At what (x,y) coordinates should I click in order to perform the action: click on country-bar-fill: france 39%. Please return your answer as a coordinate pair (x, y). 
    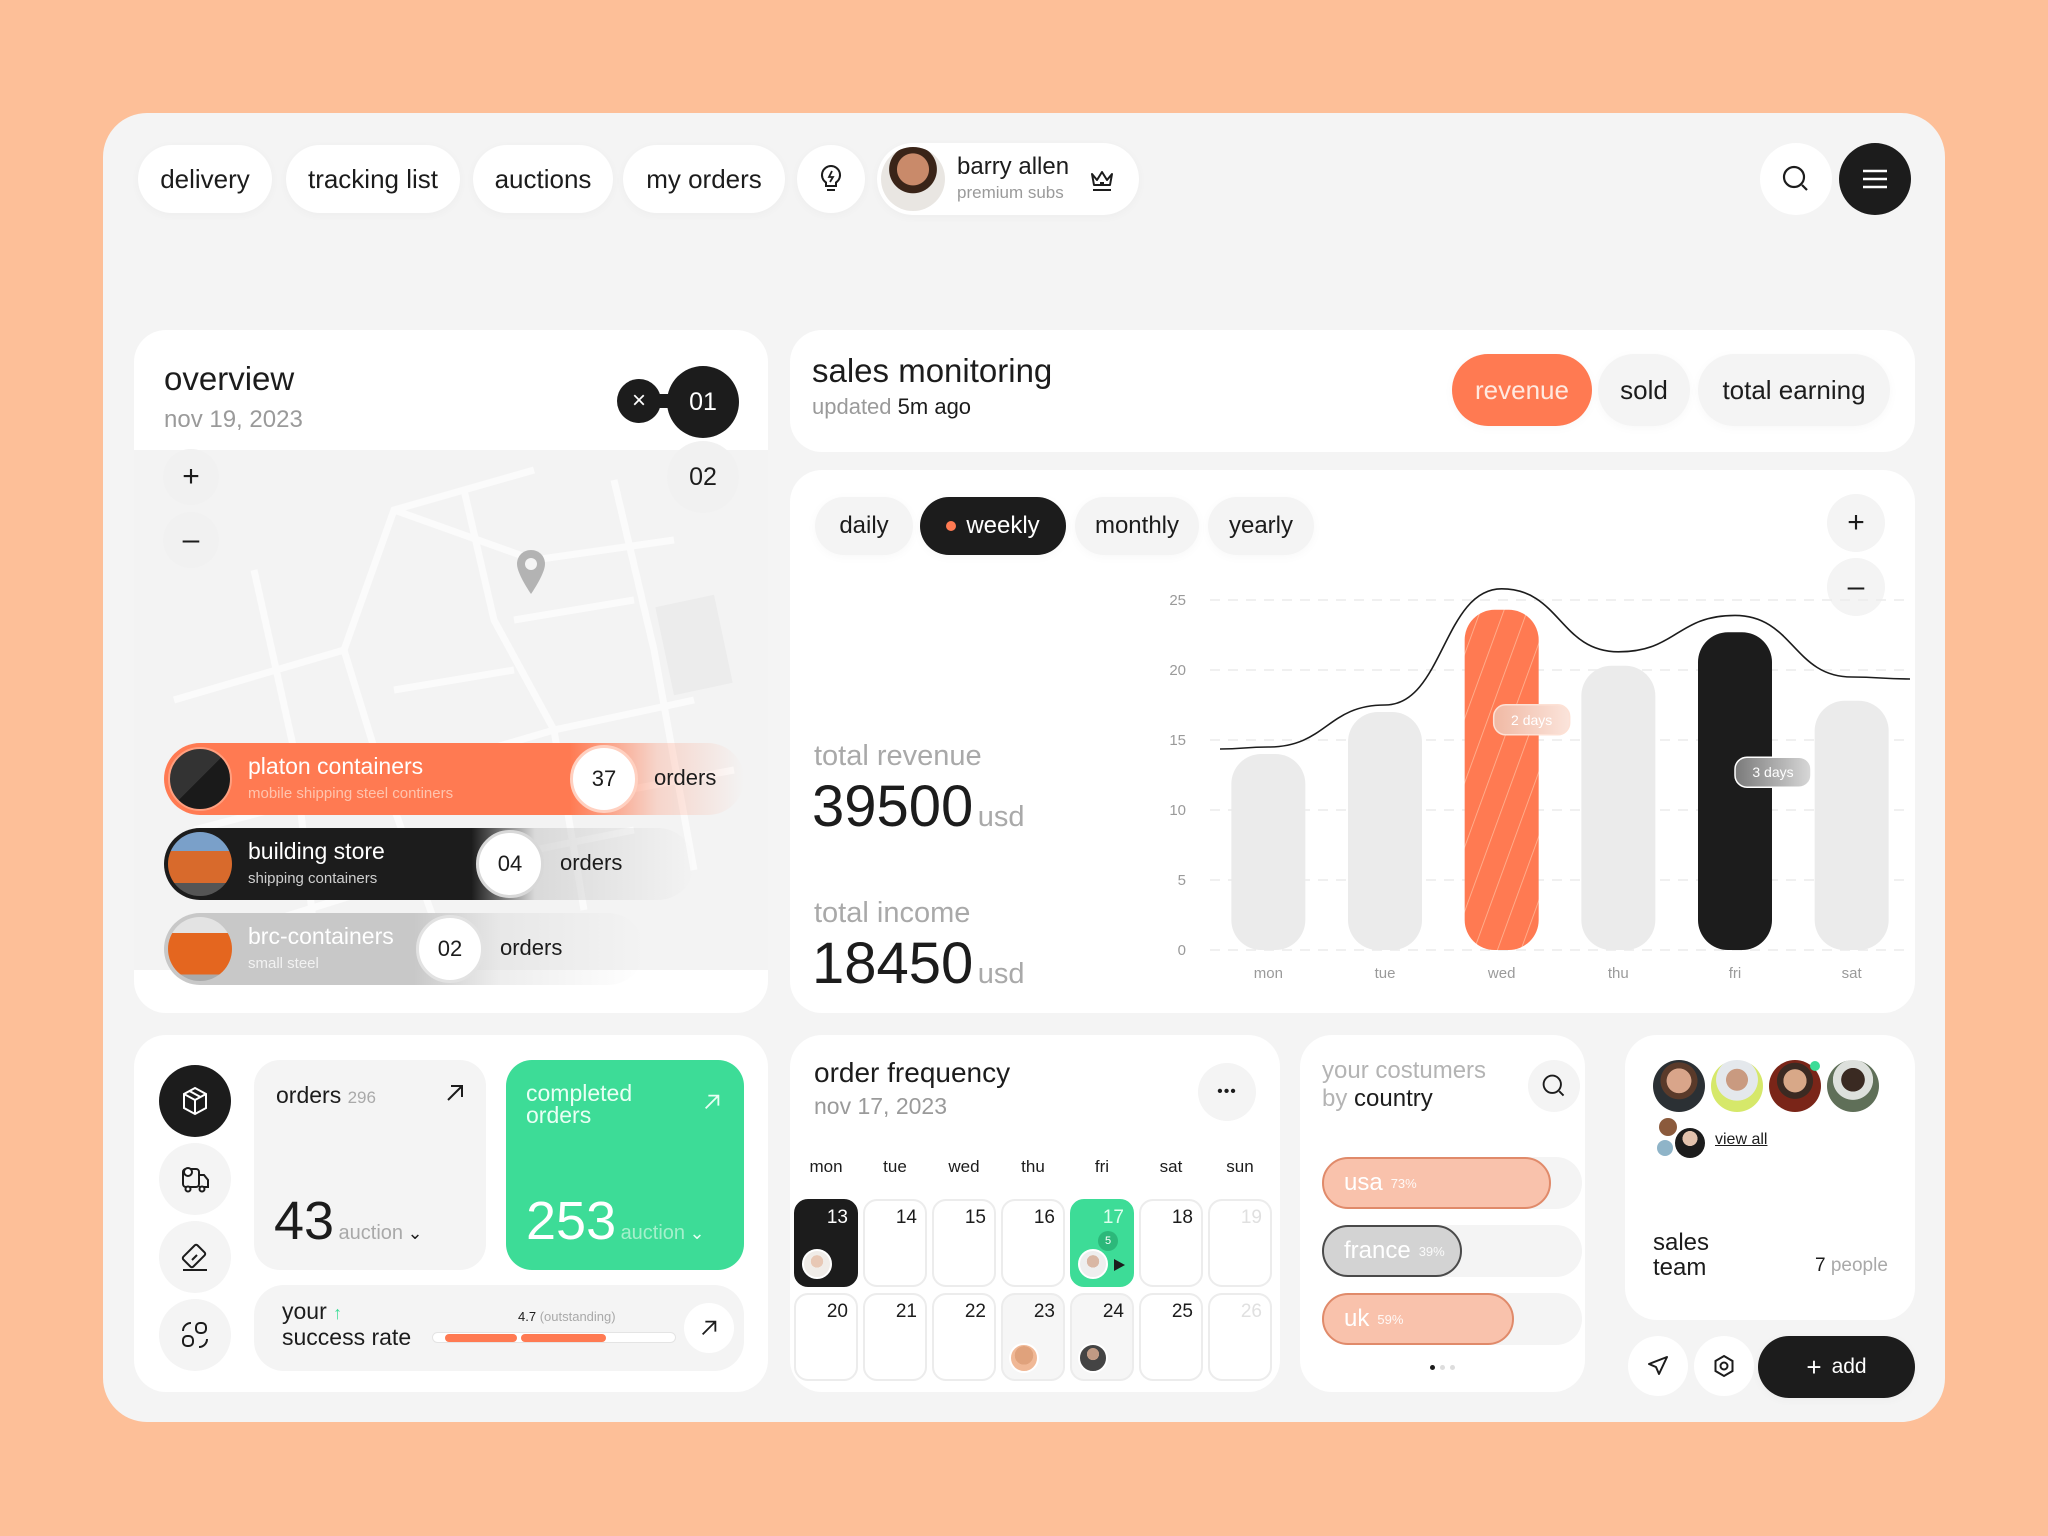
    Looking at the image, I should click on (1392, 1251).